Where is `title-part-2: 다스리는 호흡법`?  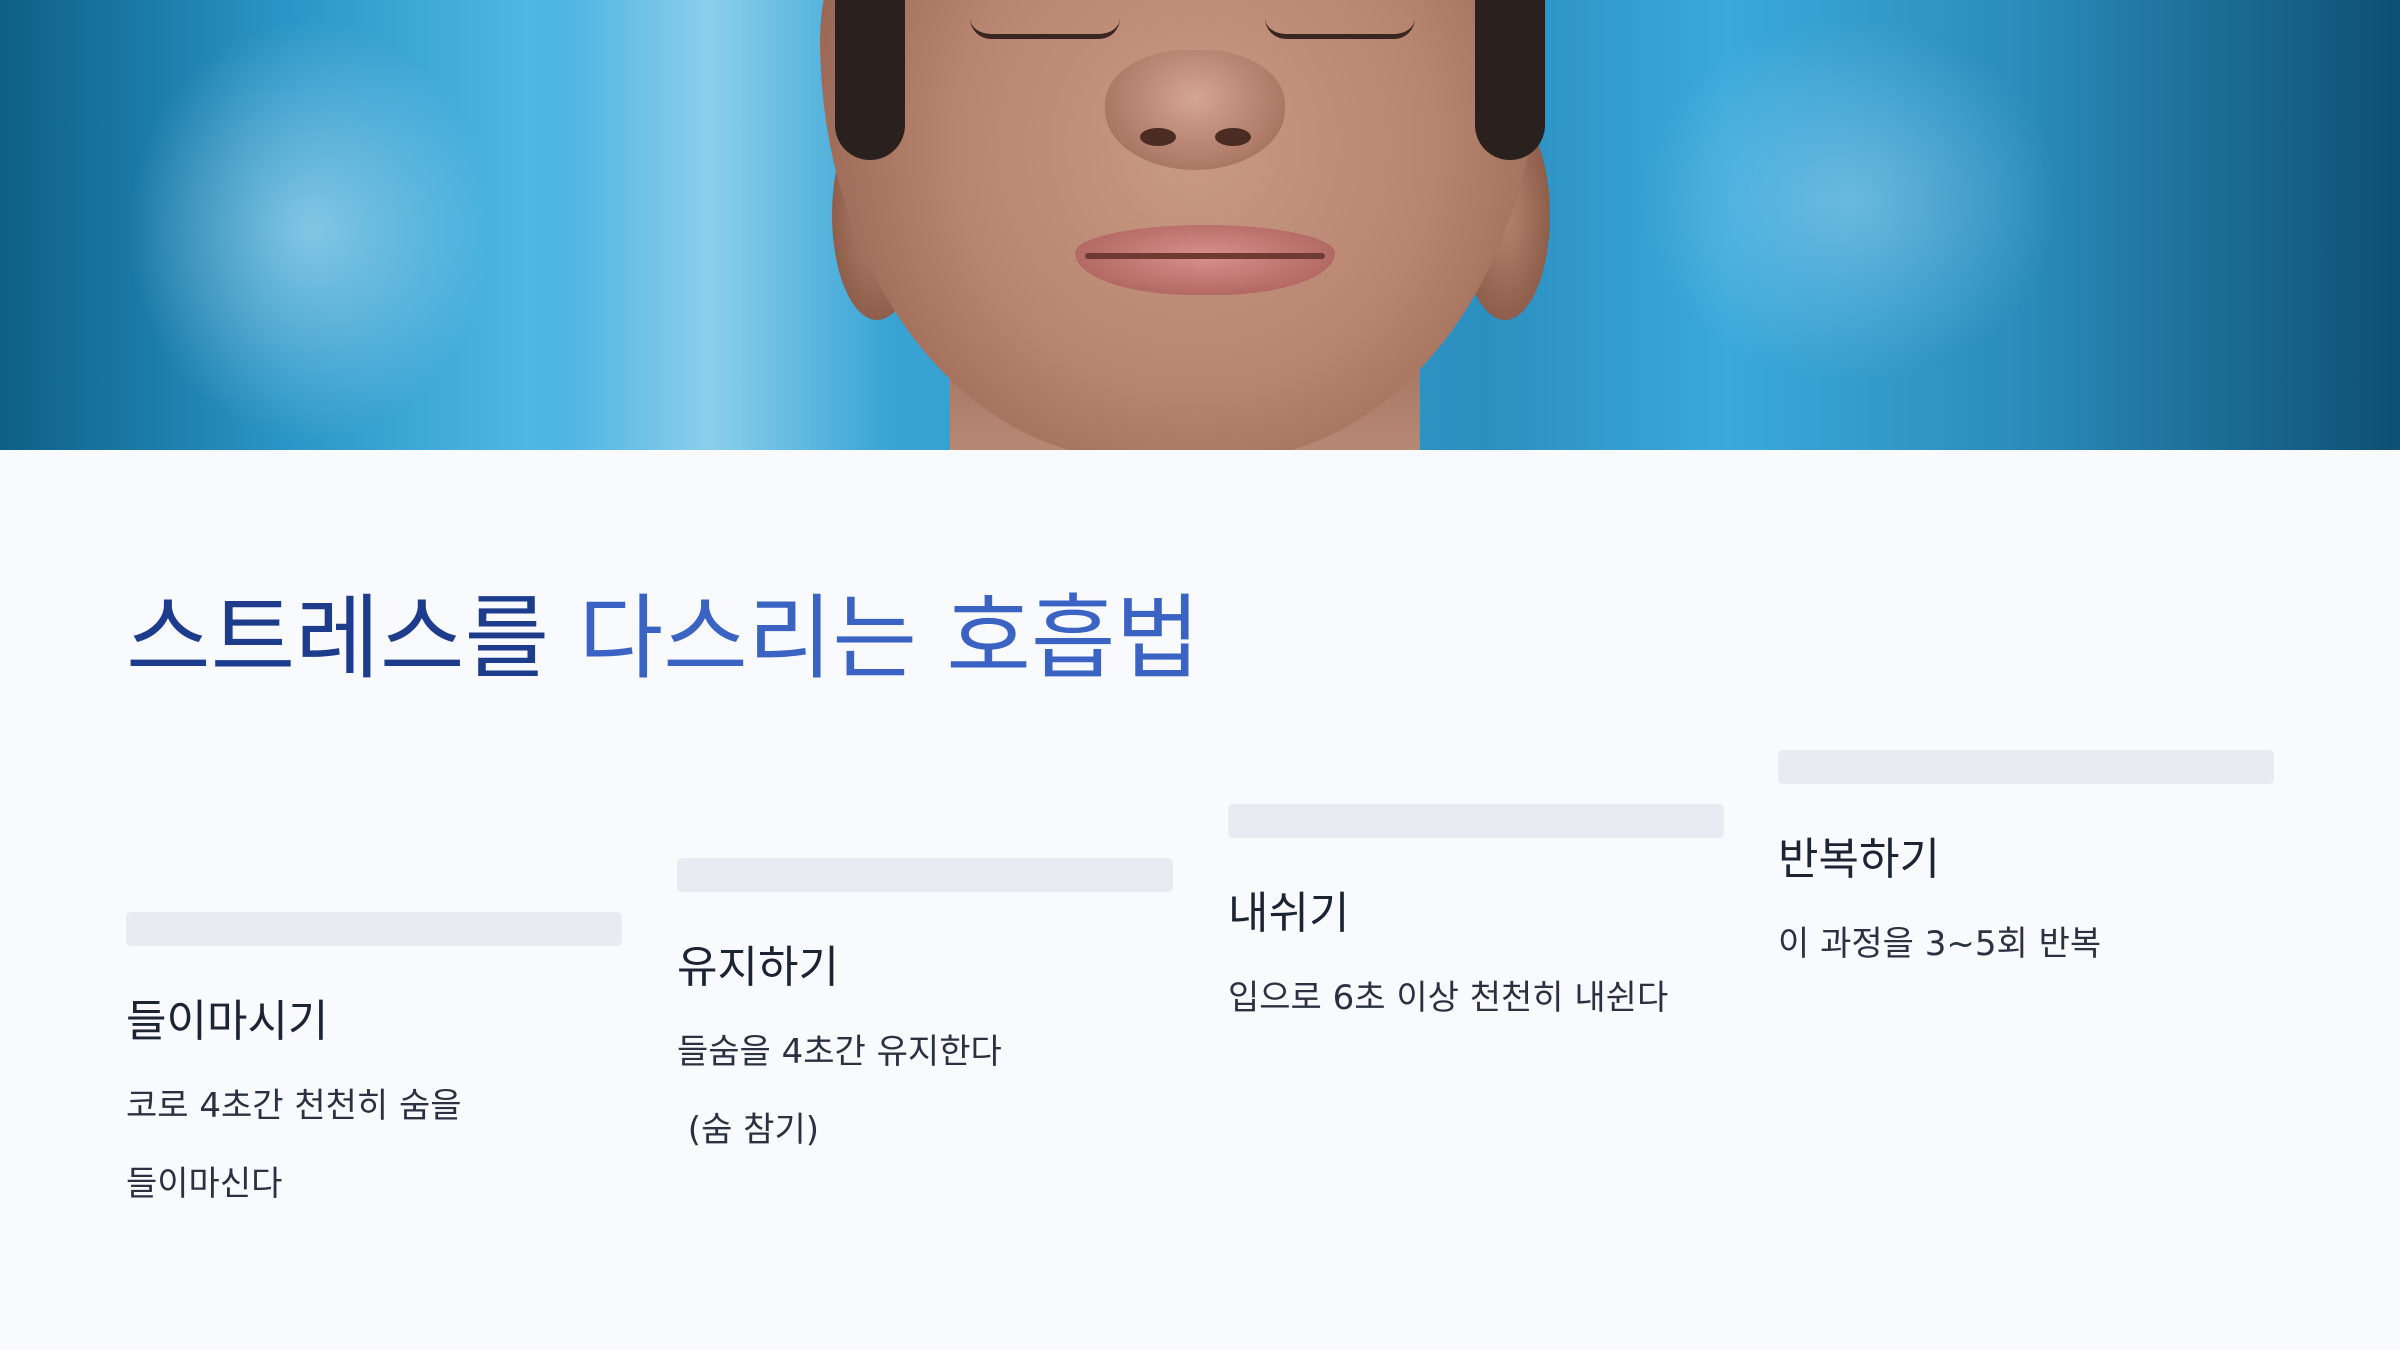 title-part-2: 다스리는 호흡법 is located at coordinates (889, 638).